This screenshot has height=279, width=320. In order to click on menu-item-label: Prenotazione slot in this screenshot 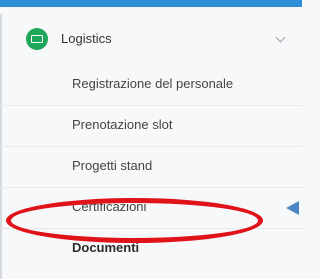, I will do `click(122, 124)`.